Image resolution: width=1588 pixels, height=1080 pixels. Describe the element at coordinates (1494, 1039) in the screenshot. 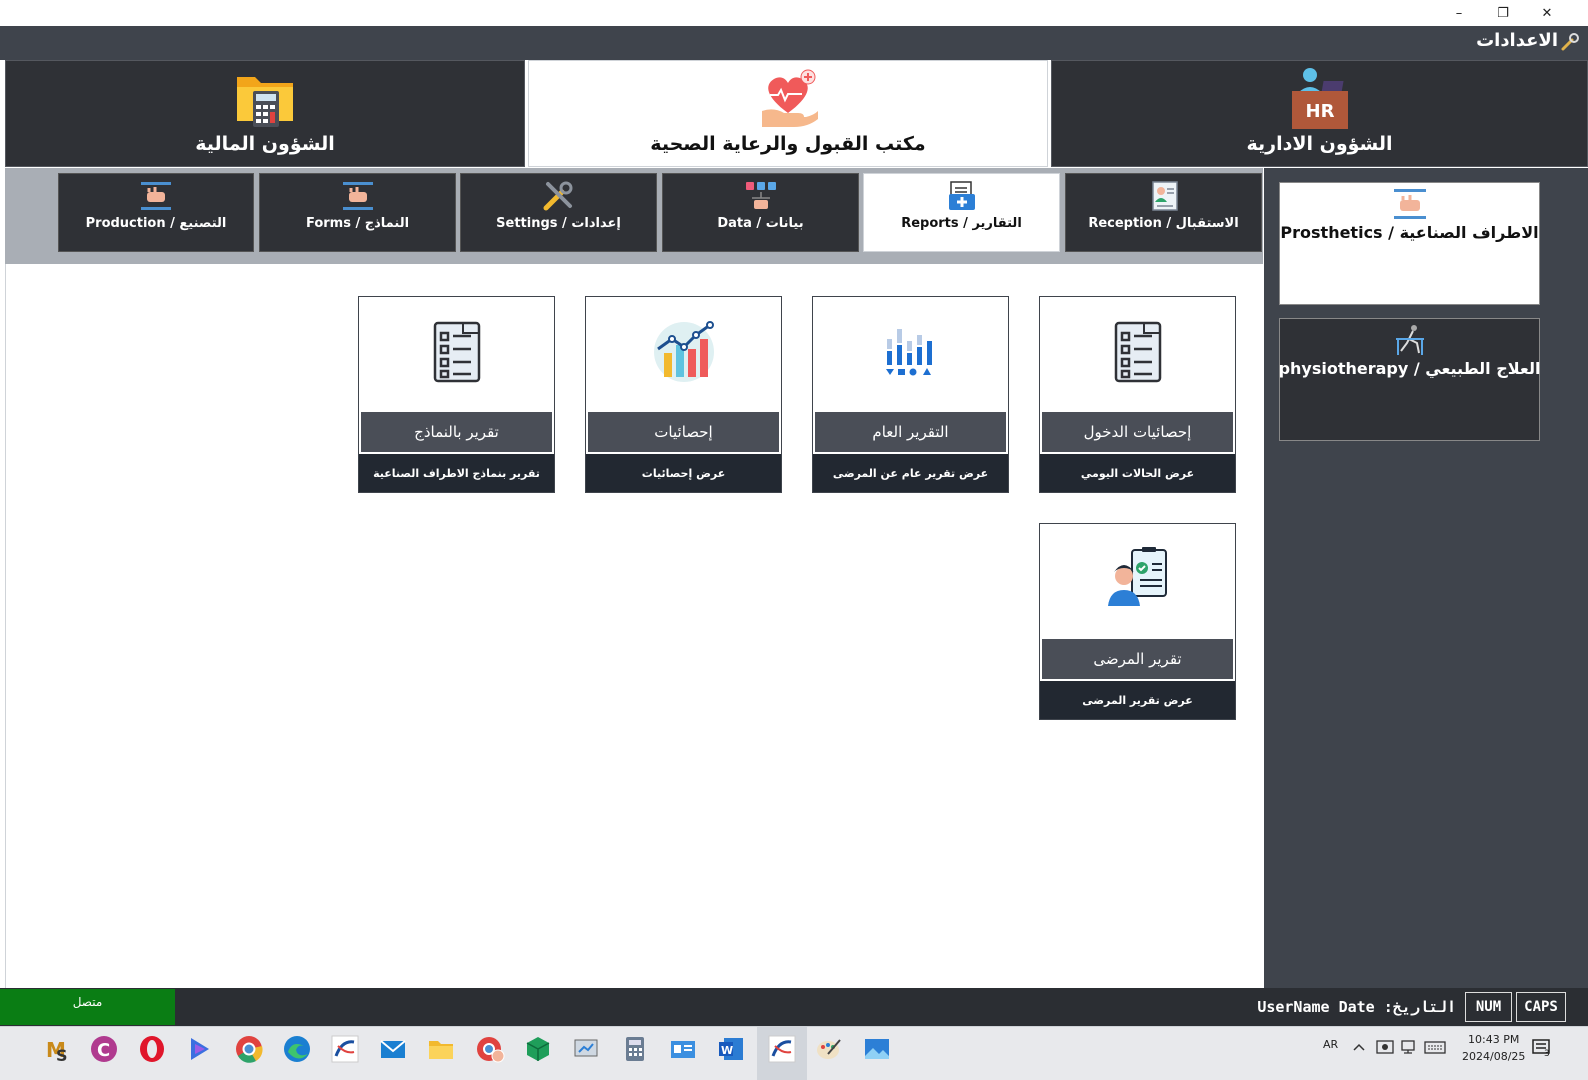

I see `clock-time: 10:43 PM` at that location.